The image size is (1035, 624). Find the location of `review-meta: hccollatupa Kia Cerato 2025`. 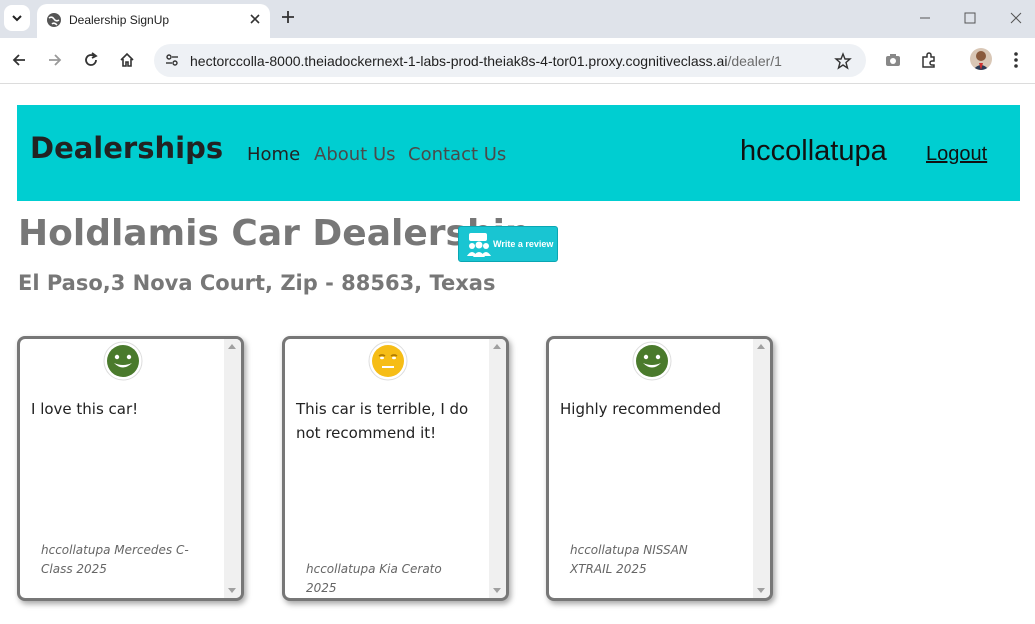

review-meta: hccollatupa Kia Cerato 2025 is located at coordinates (374, 578).